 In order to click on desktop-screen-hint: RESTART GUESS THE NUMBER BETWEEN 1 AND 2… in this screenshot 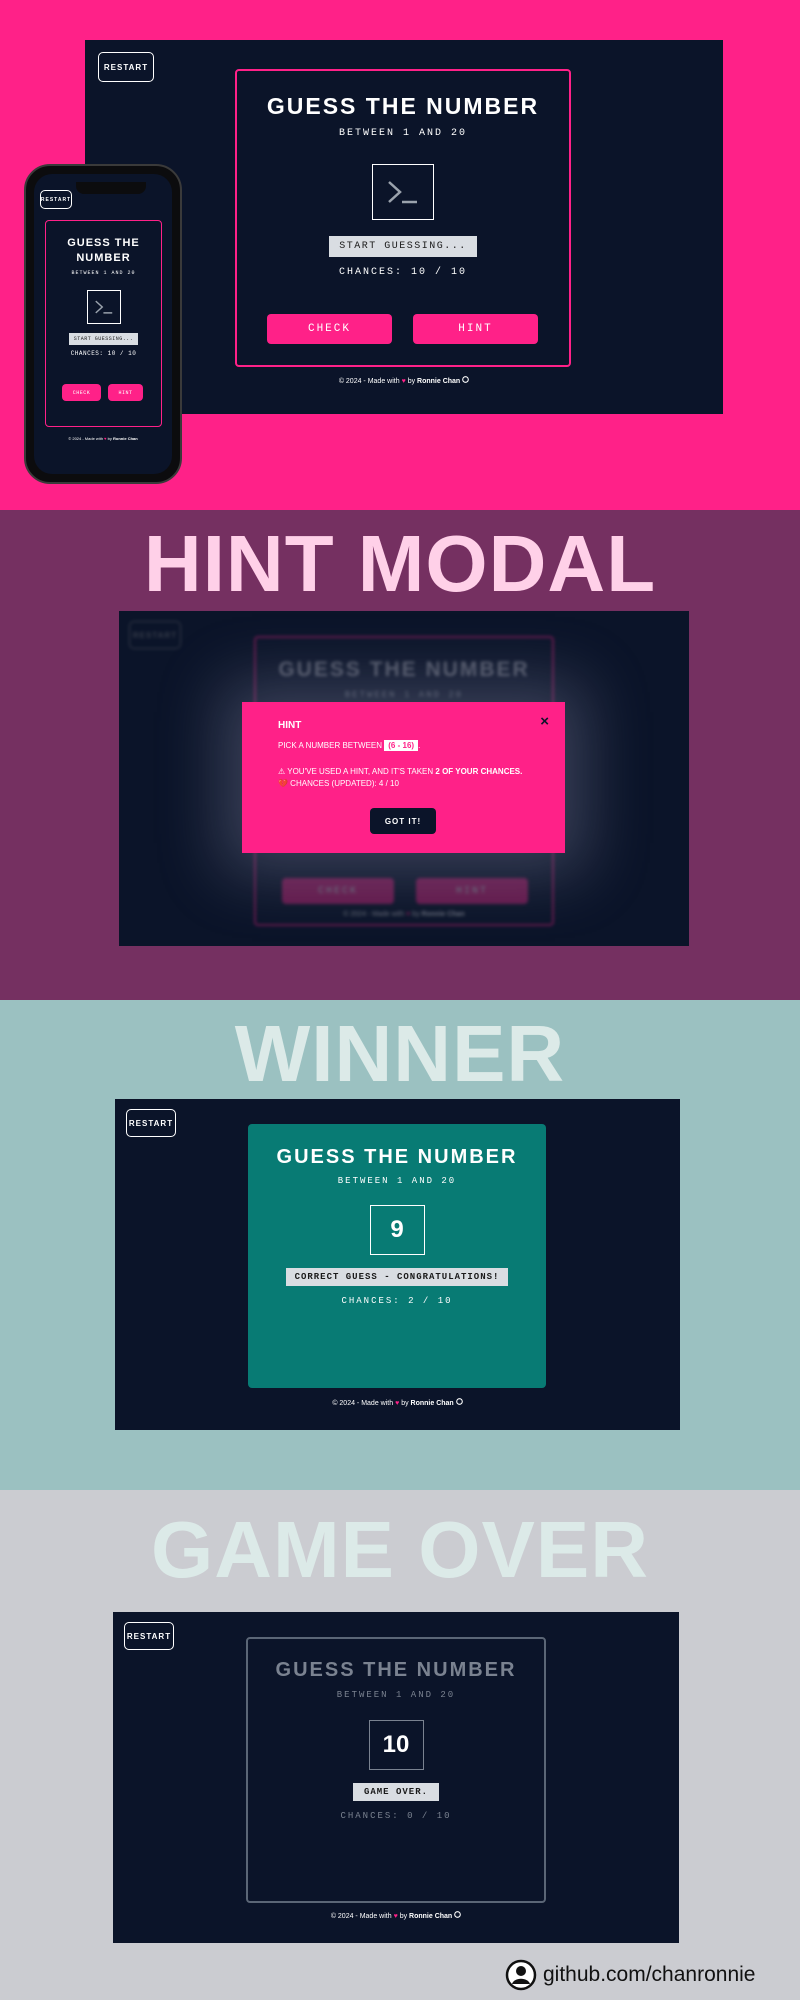, I will do `click(404, 778)`.